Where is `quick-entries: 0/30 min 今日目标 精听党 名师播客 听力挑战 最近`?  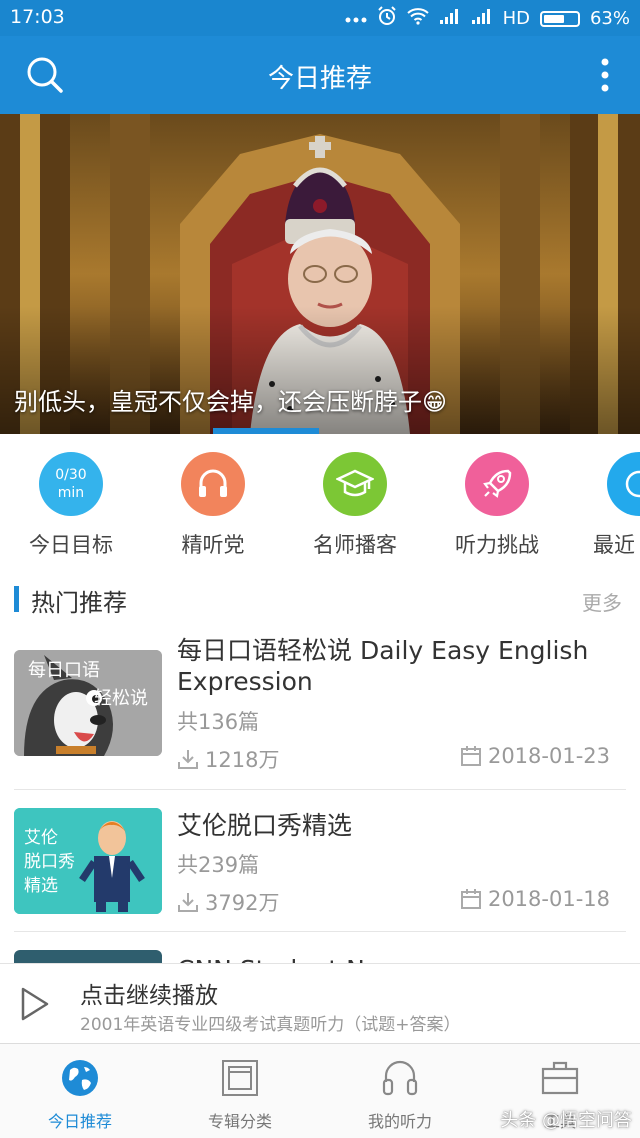
quick-entries: 0/30 min 今日目标 精听党 名师播客 听力挑战 最近 is located at coordinates (320, 503).